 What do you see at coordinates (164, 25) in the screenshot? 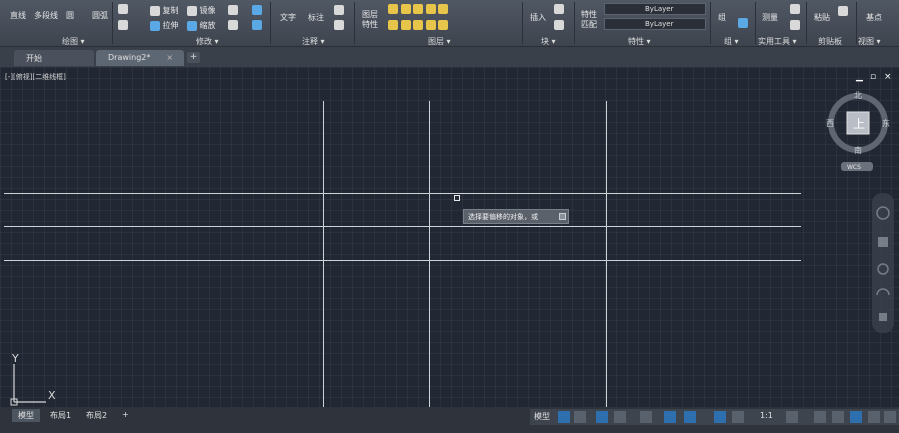
I see `stretch-button: 拉伸` at bounding box center [164, 25].